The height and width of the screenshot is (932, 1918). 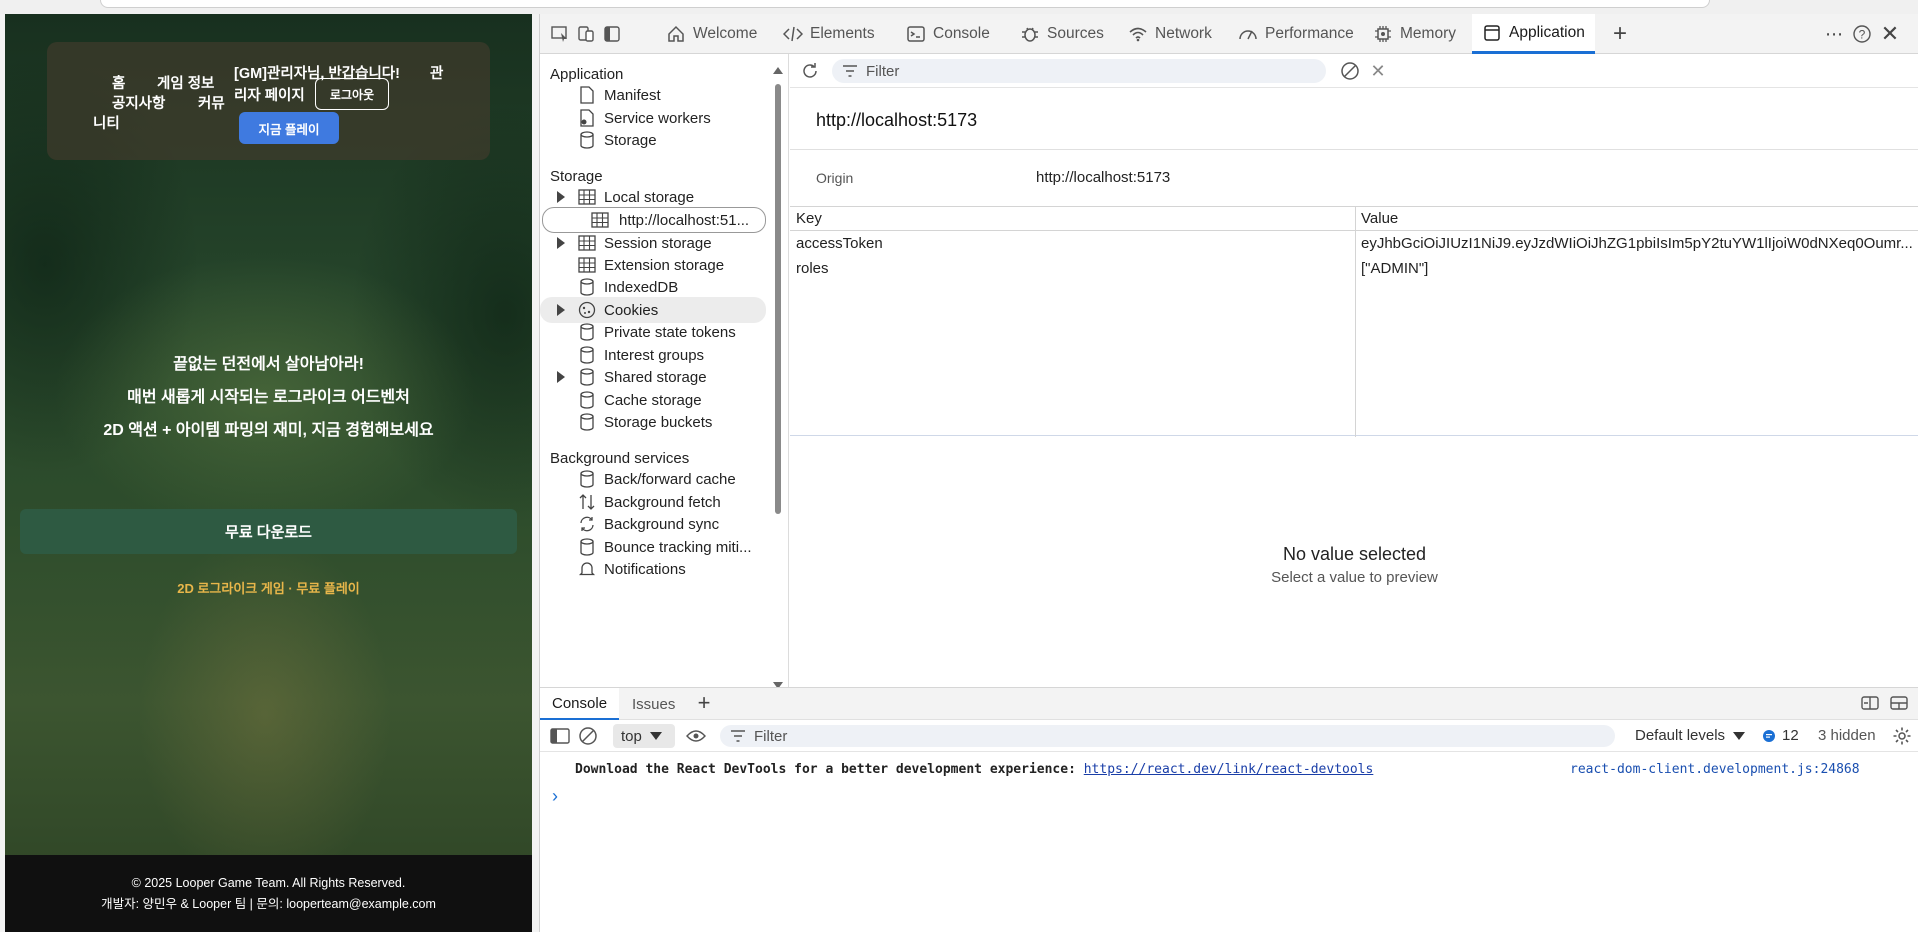 What do you see at coordinates (778, 70) in the screenshot?
I see `scroll-up-icon` at bounding box center [778, 70].